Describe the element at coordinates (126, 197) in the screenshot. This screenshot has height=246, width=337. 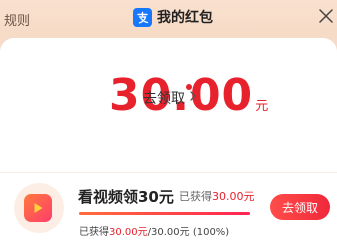
I see `task-title: 看视频领30元` at that location.